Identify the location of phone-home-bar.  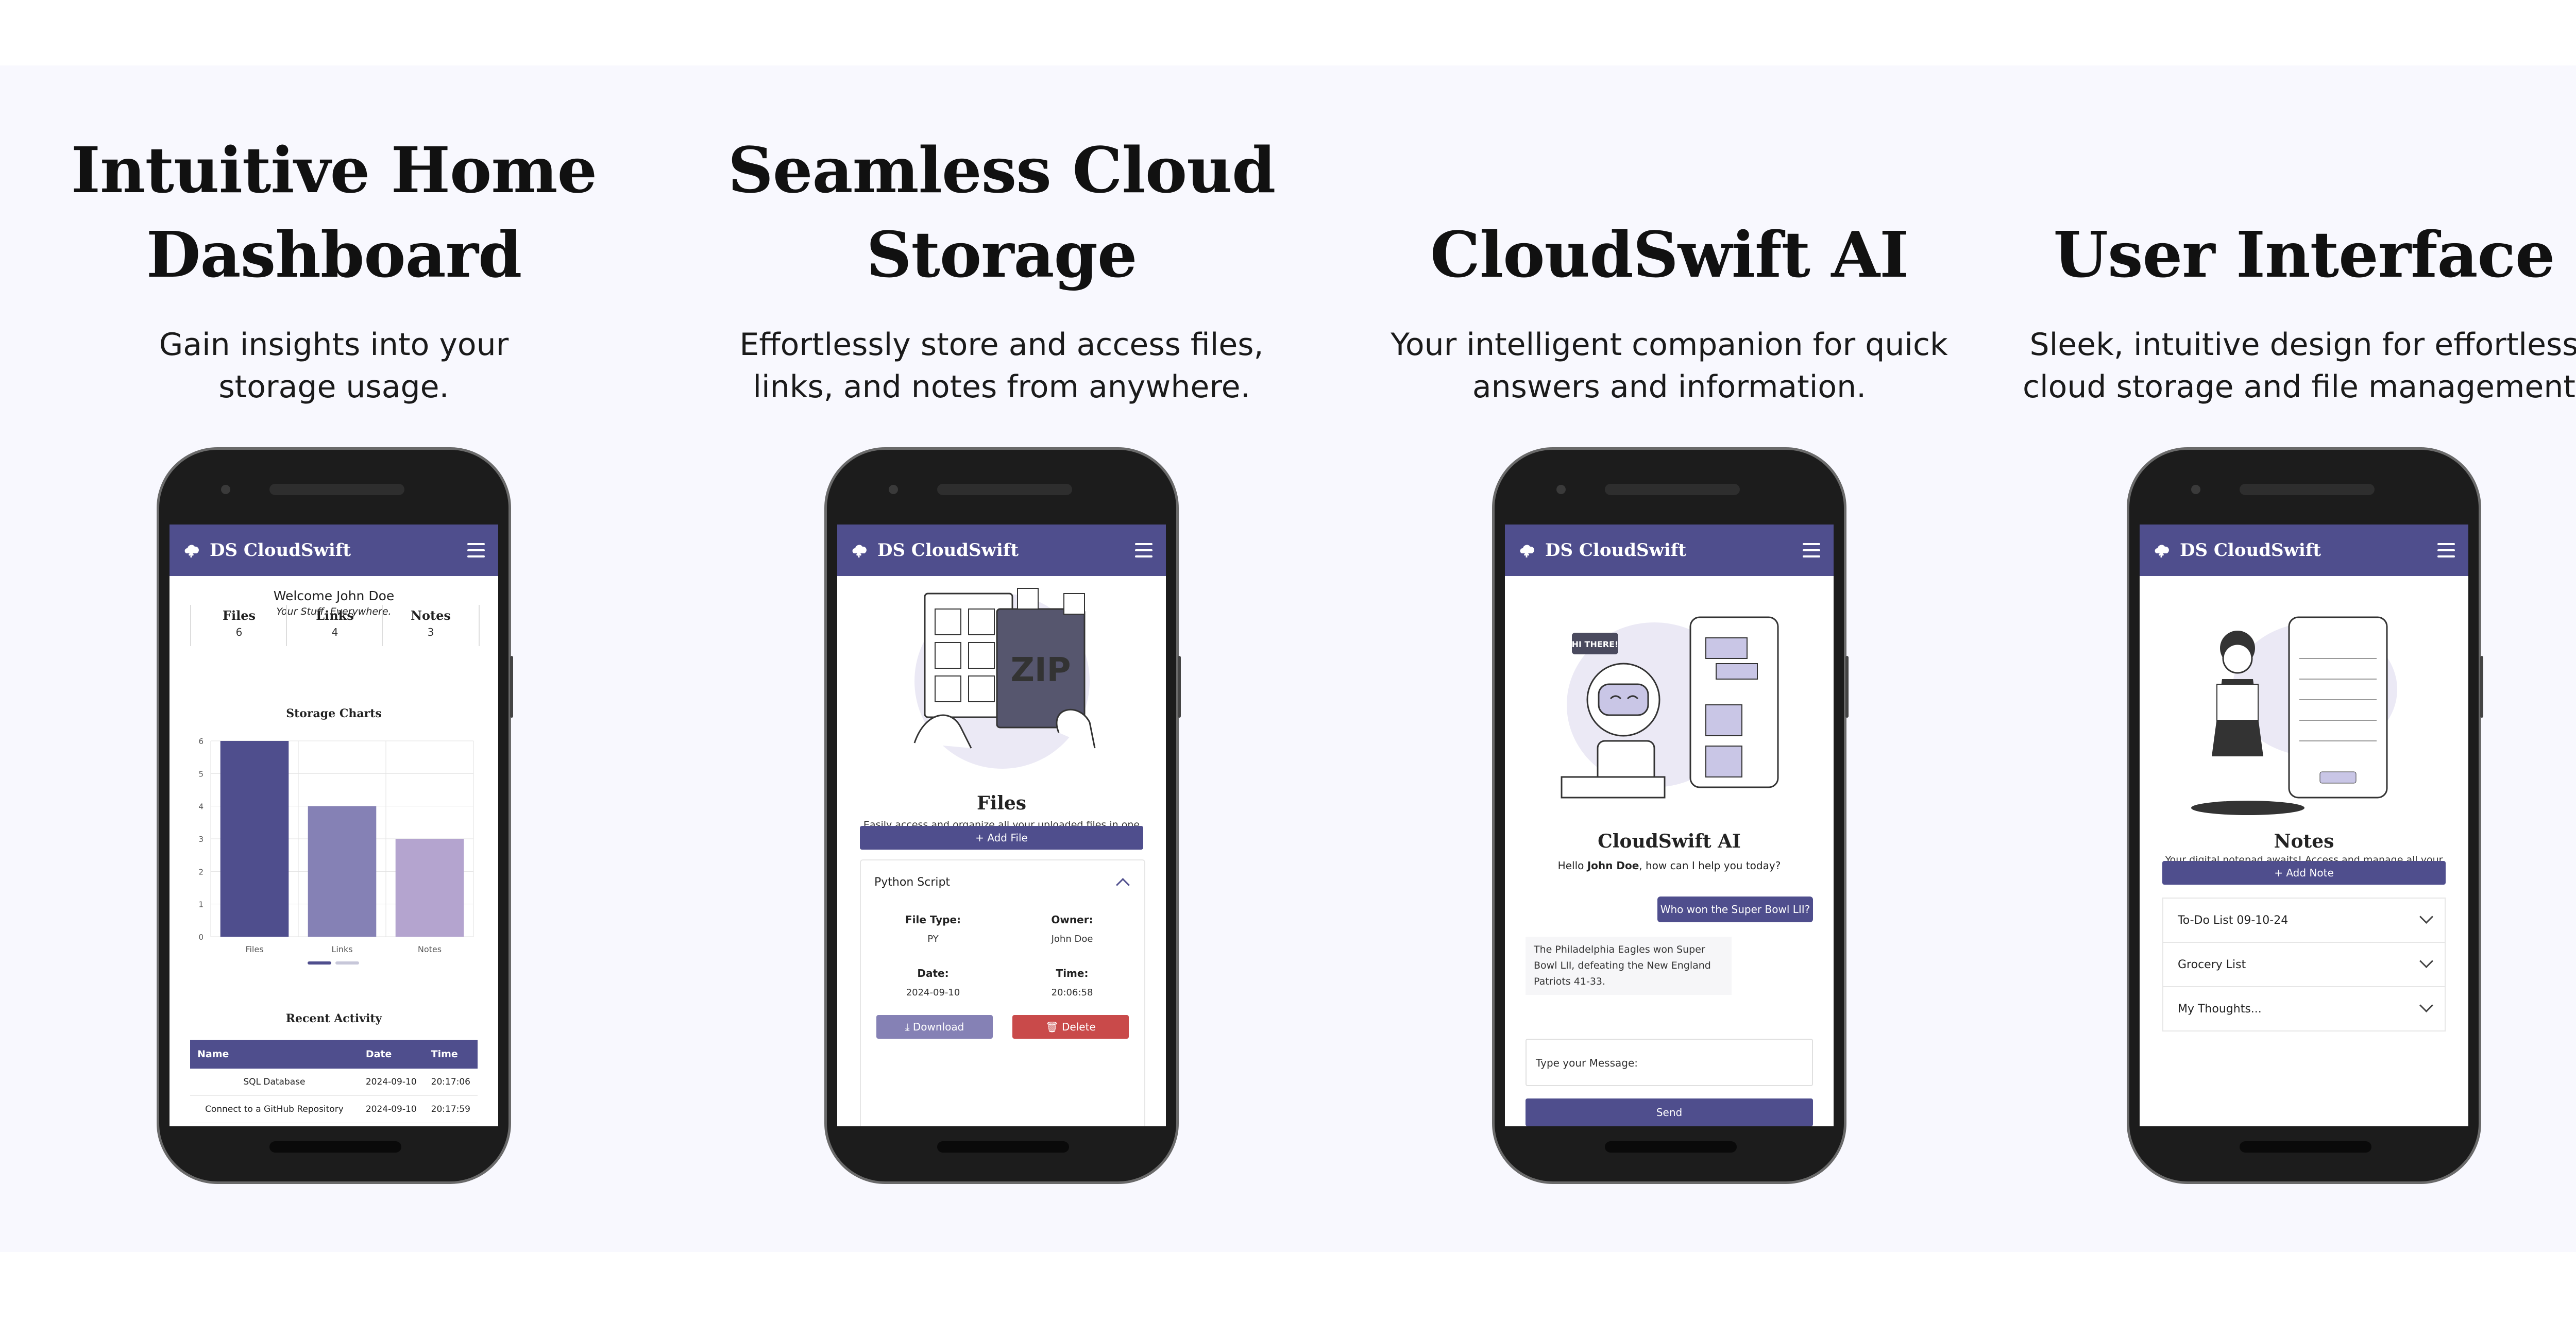
(2305, 1147).